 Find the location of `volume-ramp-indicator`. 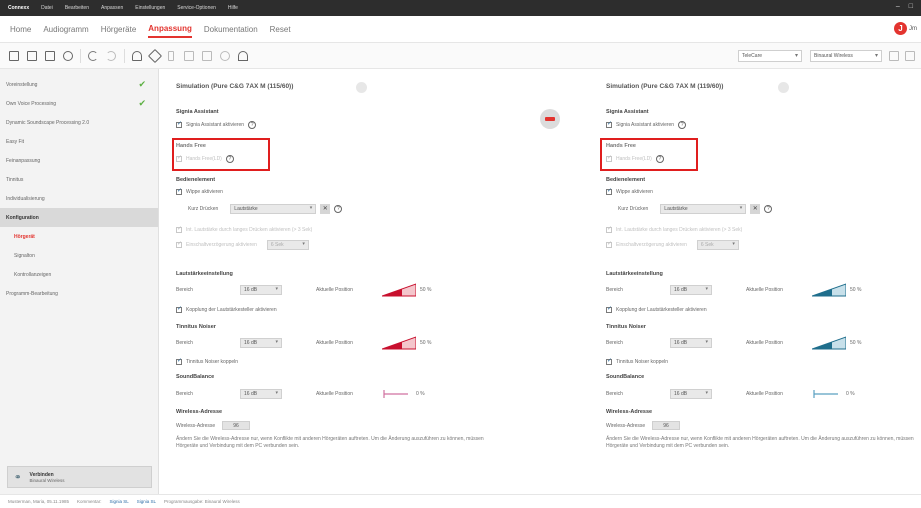

volume-ramp-indicator is located at coordinates (829, 290).